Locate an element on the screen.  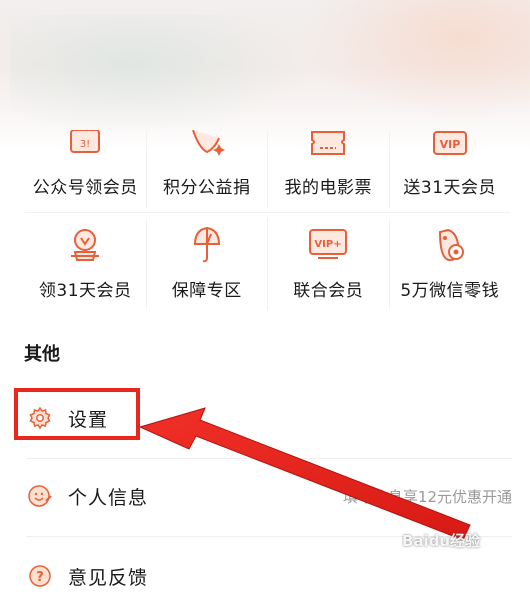
personal-info-label: 个人信息 is located at coordinates (108, 497).